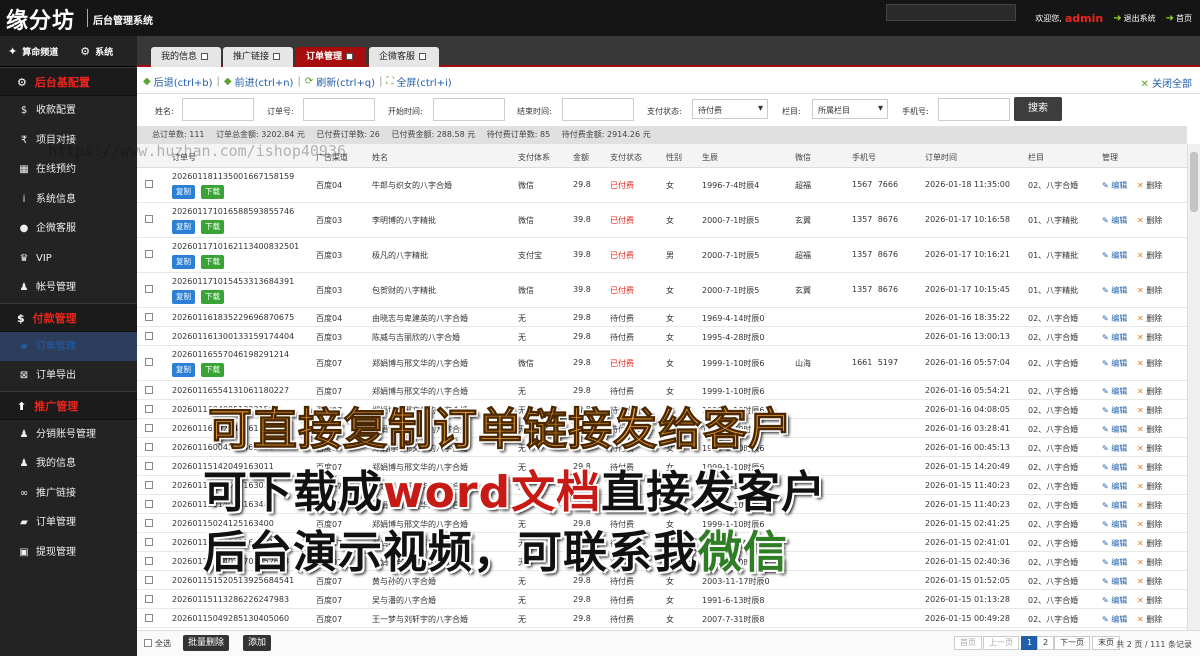 The image size is (1200, 656). What do you see at coordinates (331, 57) in the screenshot?
I see `tab-orders: 订单管理` at bounding box center [331, 57].